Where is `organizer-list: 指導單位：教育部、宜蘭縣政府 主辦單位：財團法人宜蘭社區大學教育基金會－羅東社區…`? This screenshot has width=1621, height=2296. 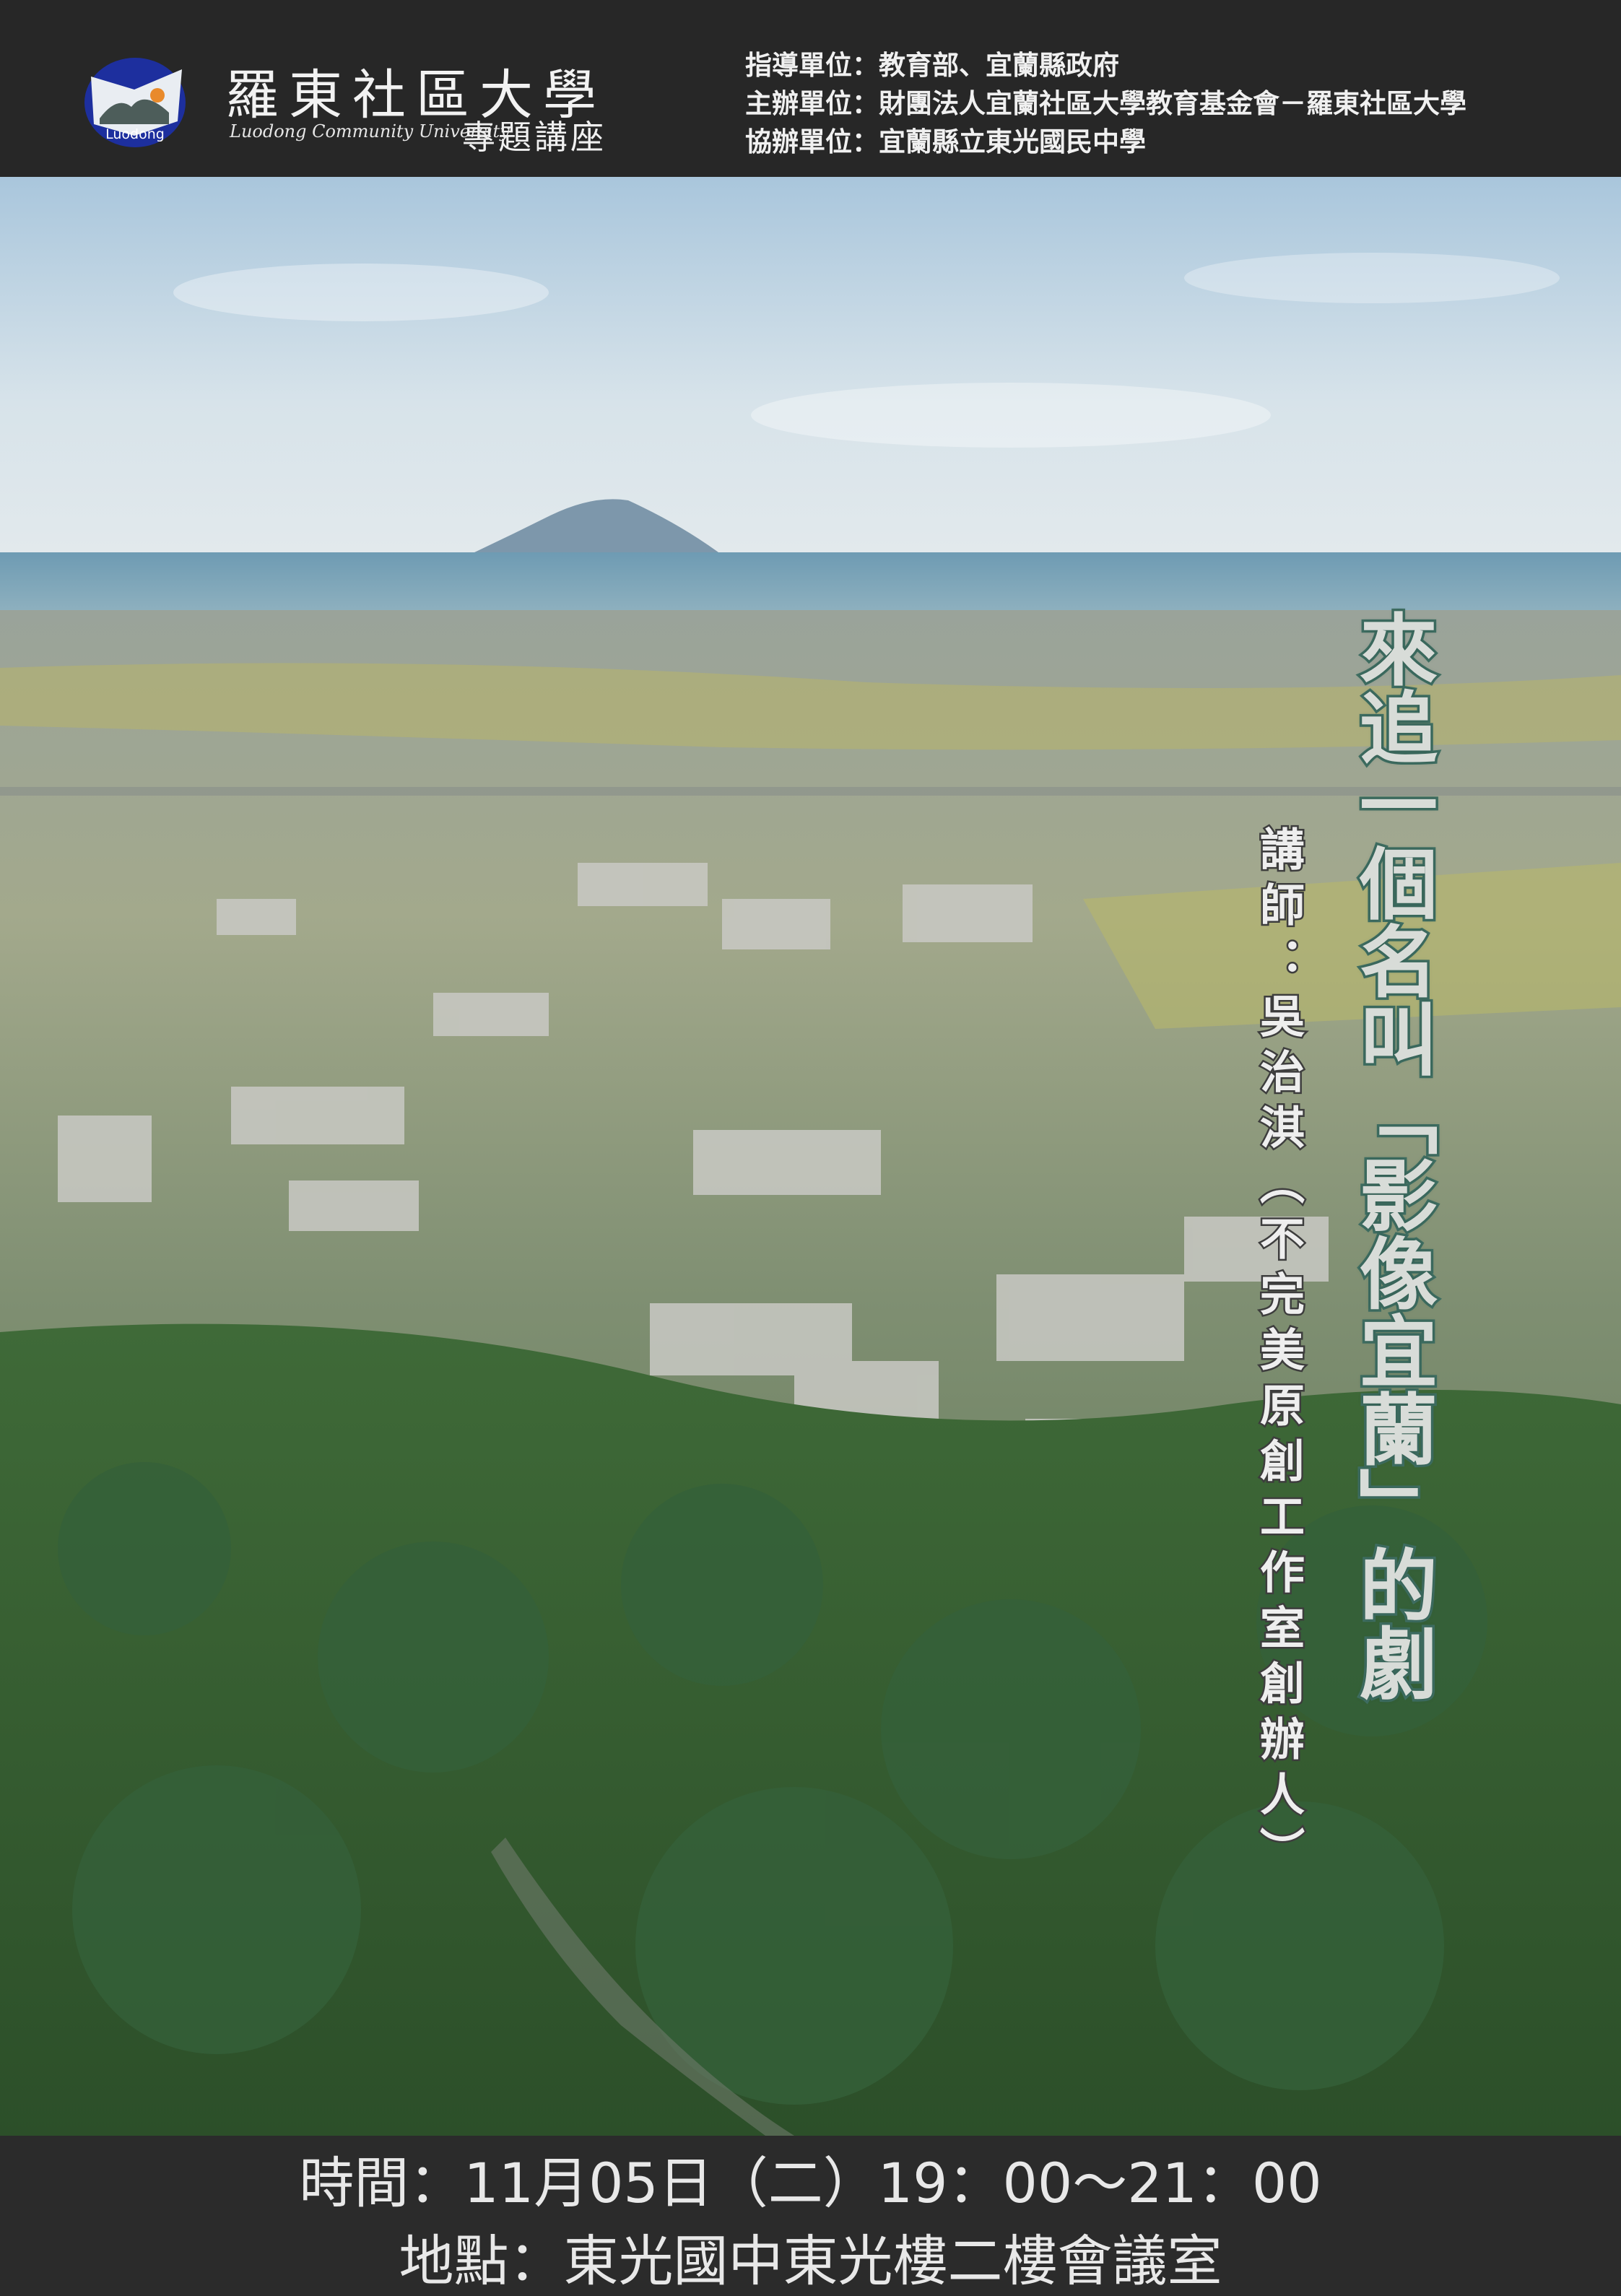
organizer-list: 指導單位：教育部、宜蘭縣政府 主辦單位：財團法人宜蘭社區大學教育基金會－羅東社區… is located at coordinates (1105, 103).